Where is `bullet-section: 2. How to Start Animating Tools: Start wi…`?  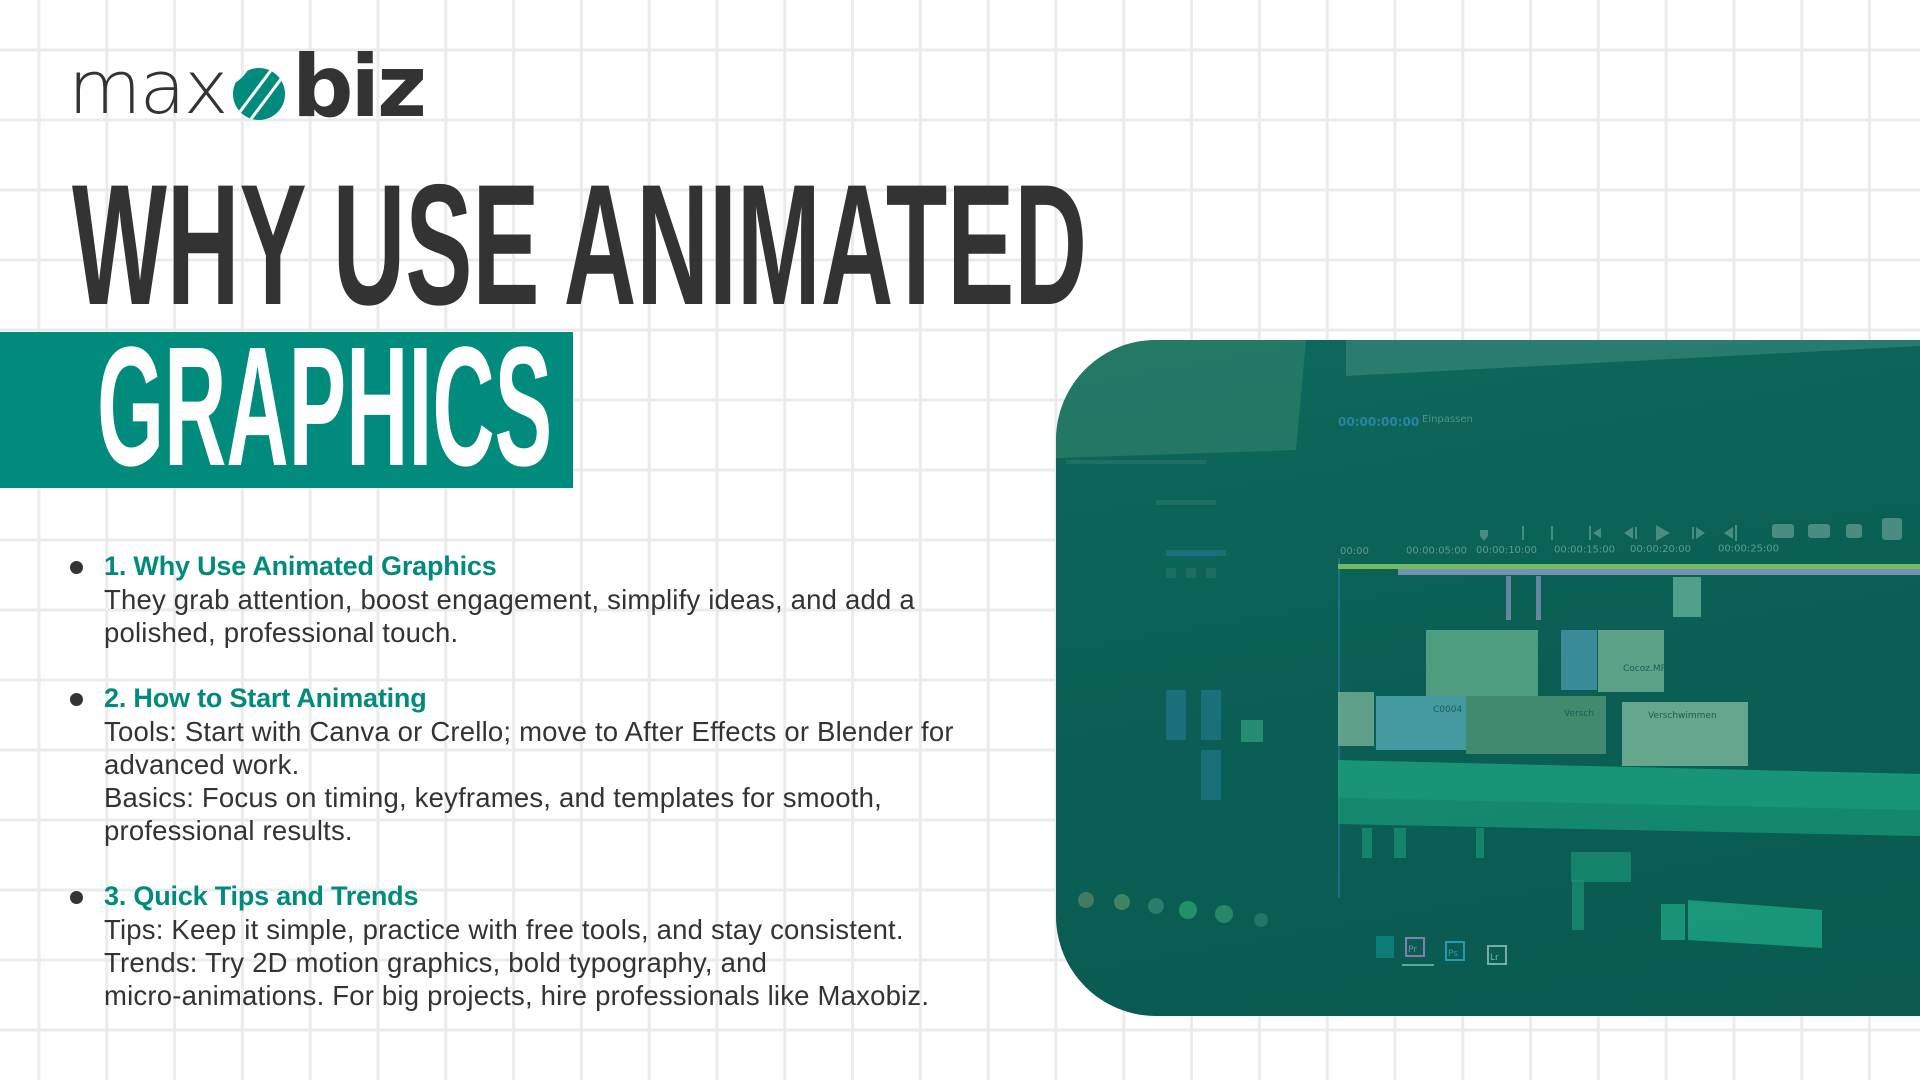
bullet-section: 2. How to Start Animating Tools: Start wi… is located at coordinates (558, 764).